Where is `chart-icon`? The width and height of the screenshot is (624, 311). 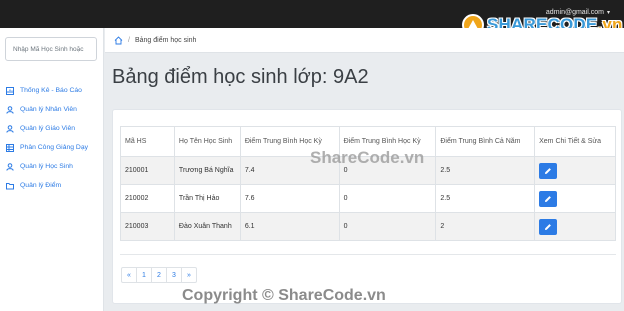
chart-icon is located at coordinates (10, 90).